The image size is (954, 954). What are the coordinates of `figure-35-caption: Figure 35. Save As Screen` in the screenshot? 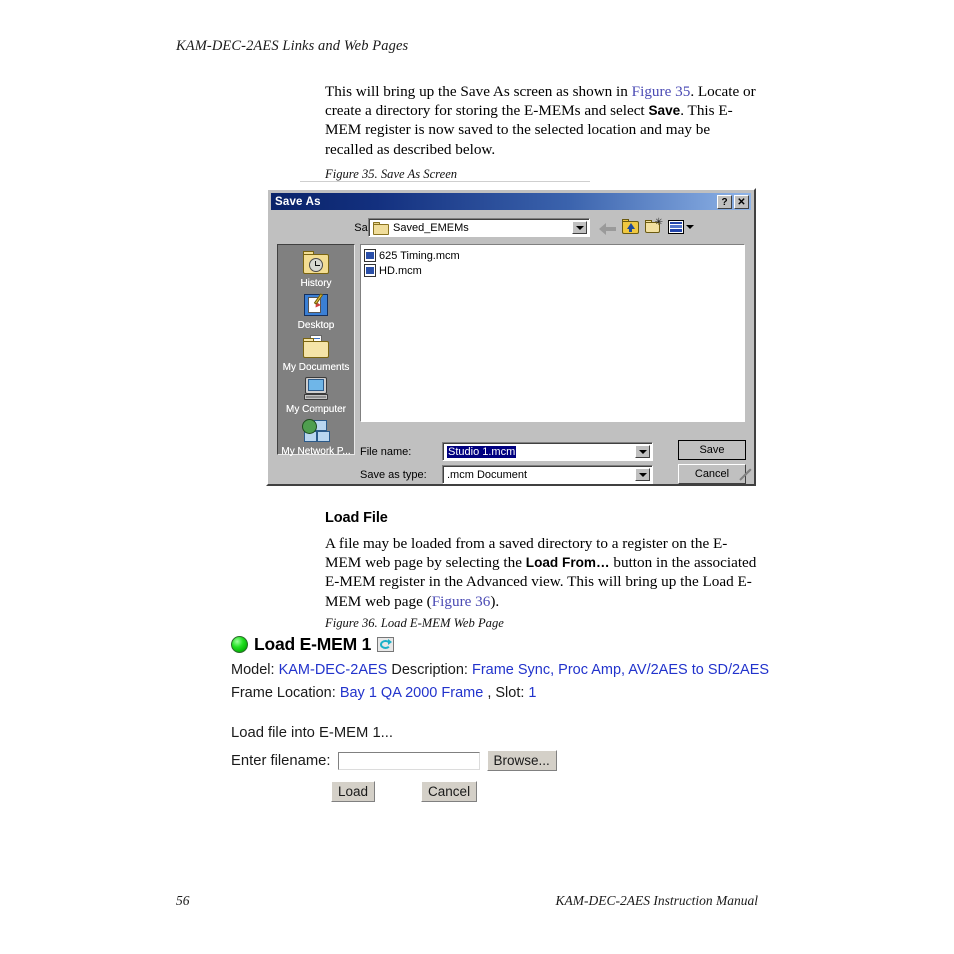 It's located at (391, 174).